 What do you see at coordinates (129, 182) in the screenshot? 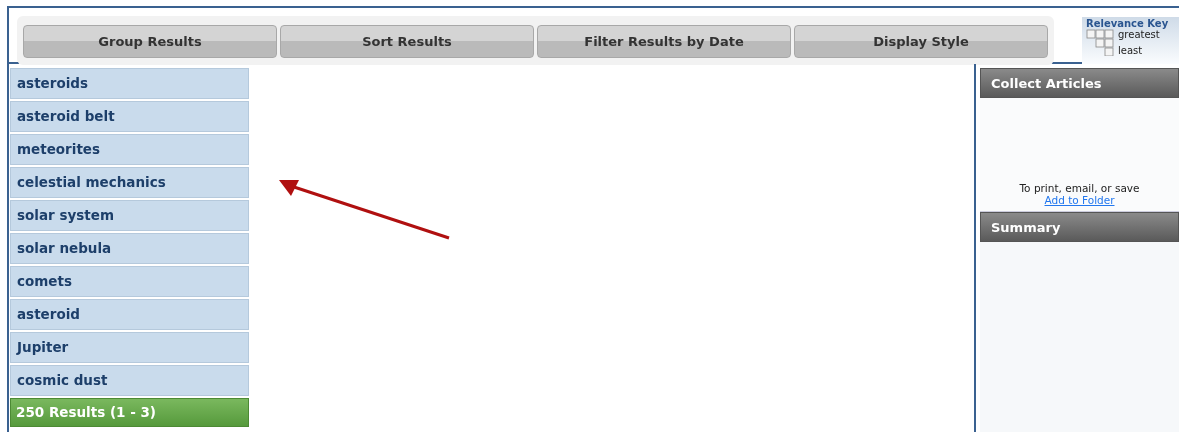
I see `group-item: celestial mechanics` at bounding box center [129, 182].